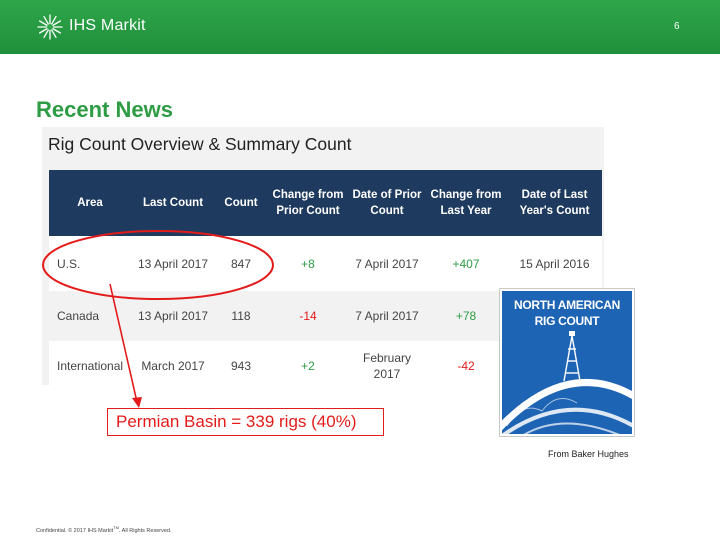  What do you see at coordinates (241, 366) in the screenshot?
I see `cell-count: 943` at bounding box center [241, 366].